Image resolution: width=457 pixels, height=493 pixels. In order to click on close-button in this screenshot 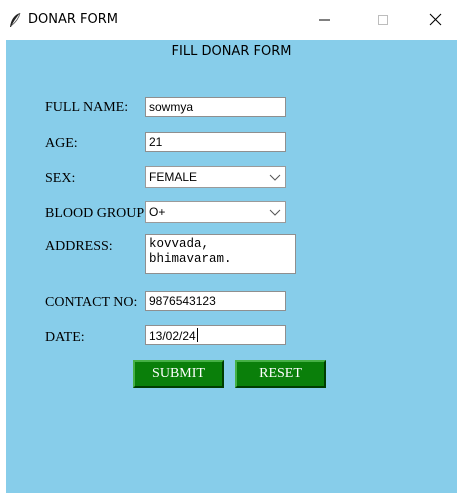, I will do `click(436, 20)`.